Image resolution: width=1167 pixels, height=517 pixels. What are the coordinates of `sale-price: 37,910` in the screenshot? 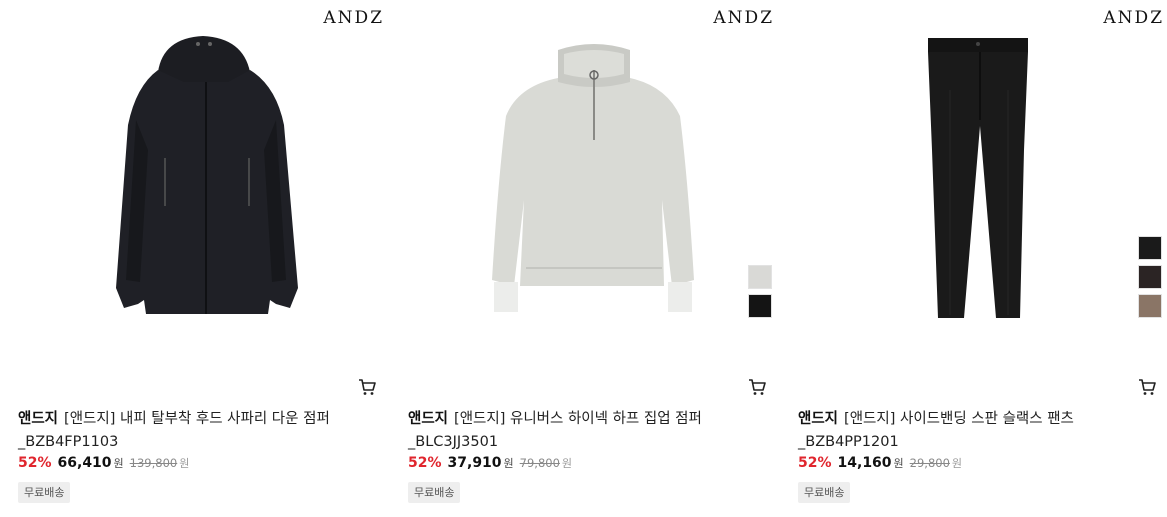 It's located at (474, 463).